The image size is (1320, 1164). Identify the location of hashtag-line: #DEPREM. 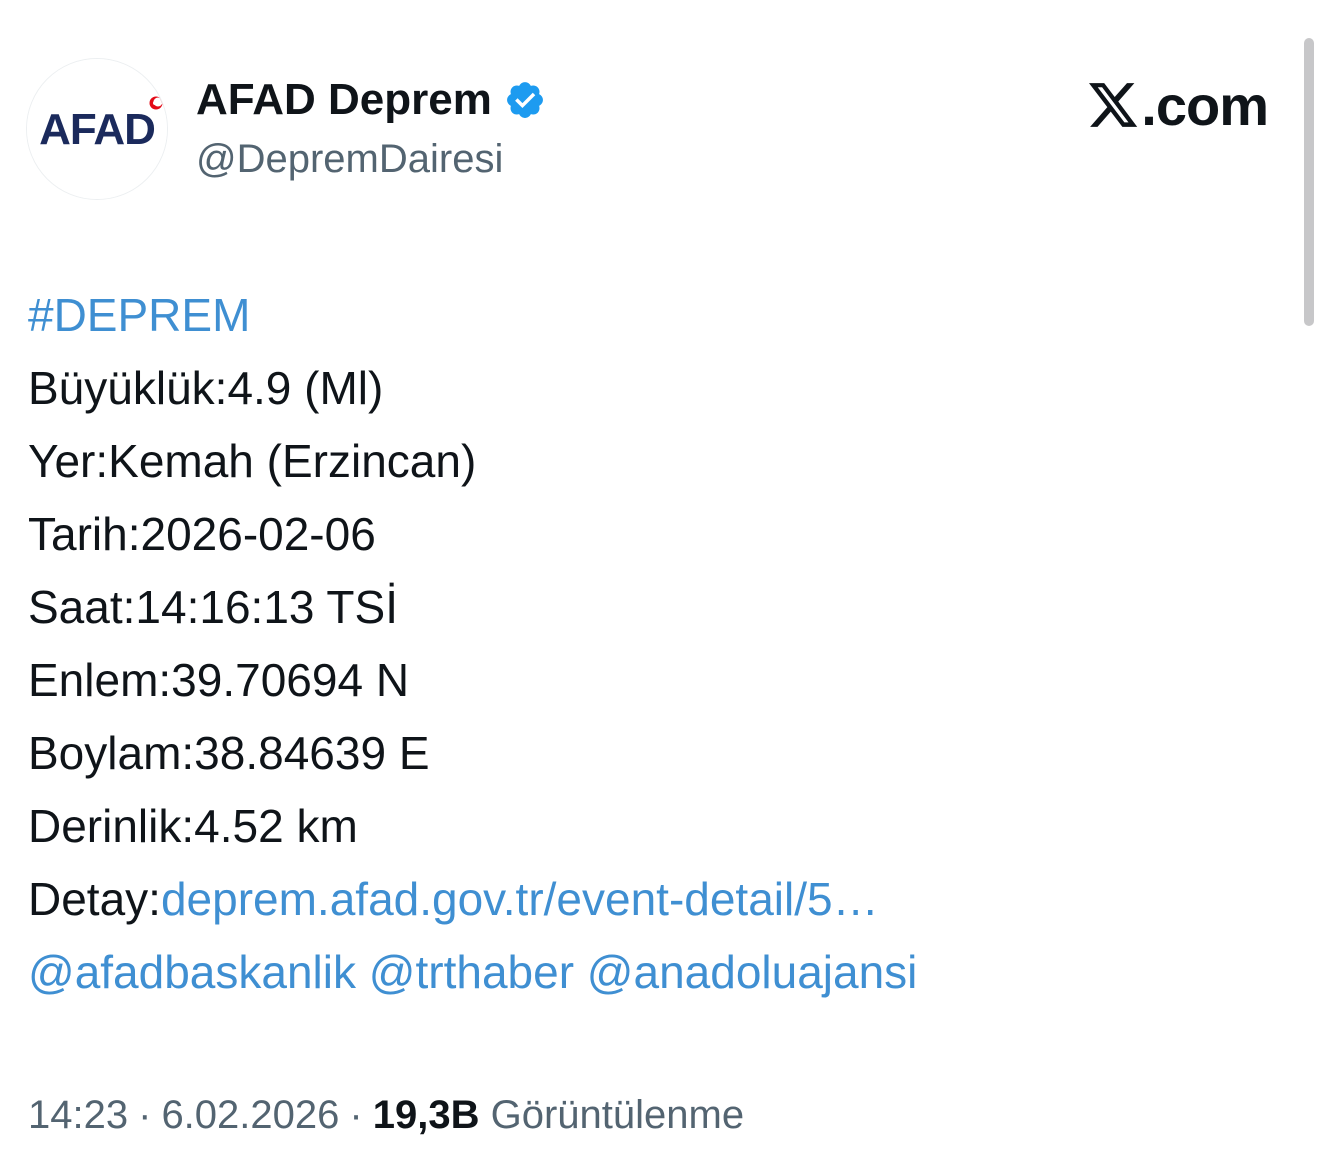
(648, 315).